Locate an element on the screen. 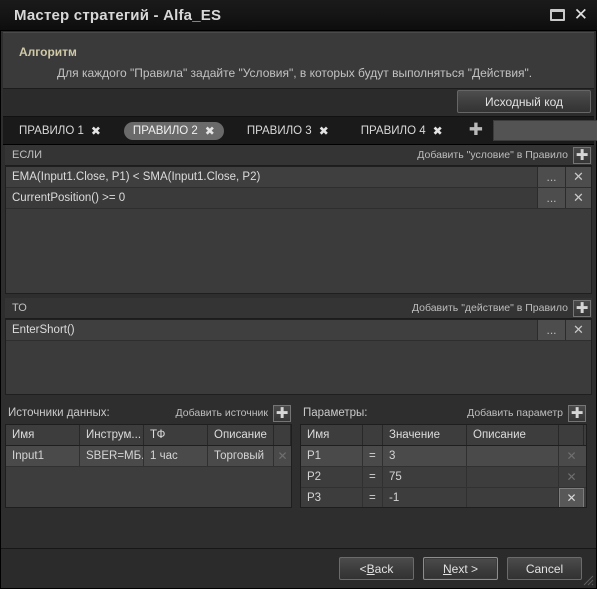 The image size is (597, 589). tab-rule-4-label: ПРАВИЛО 4 is located at coordinates (393, 130).